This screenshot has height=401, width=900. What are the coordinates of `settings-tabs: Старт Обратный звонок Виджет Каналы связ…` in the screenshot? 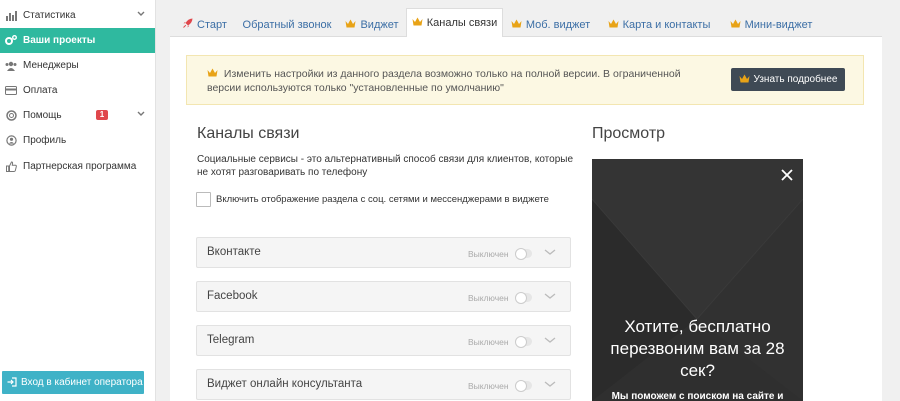 It's located at (526, 19).